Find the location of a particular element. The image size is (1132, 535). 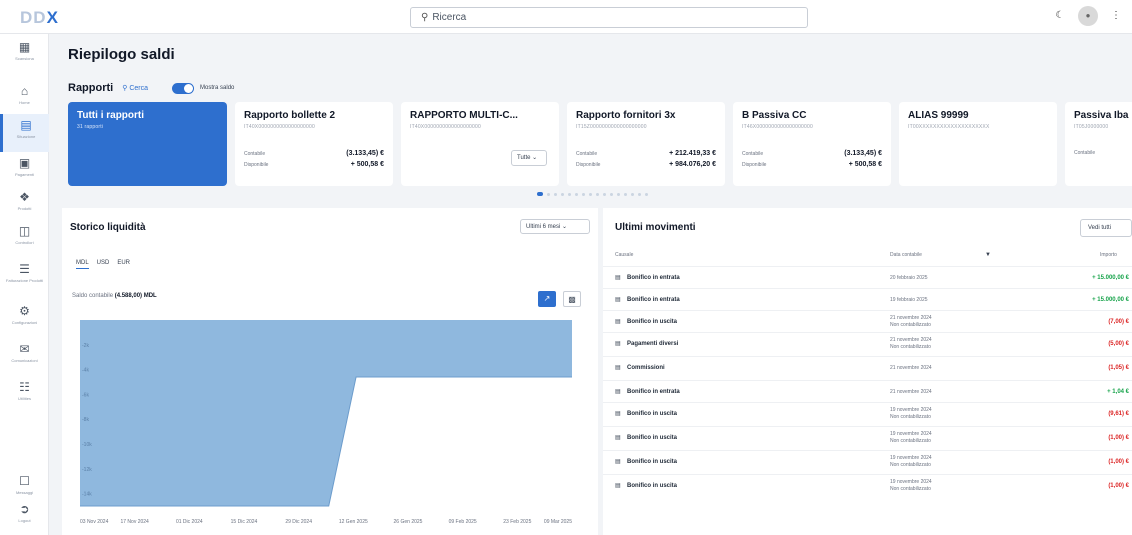

cerca-link: ⚲ Cerca is located at coordinates (135, 88).